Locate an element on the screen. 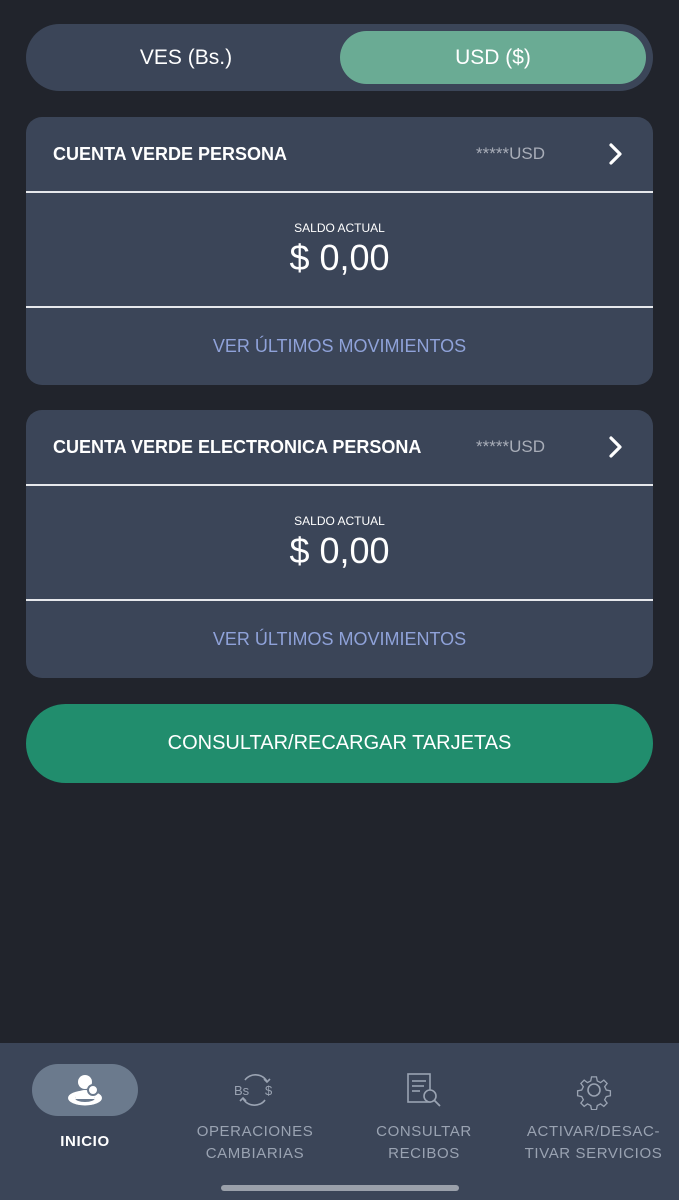 Image resolution: width=679 pixels, height=1200 pixels. currency-exchange-icon: Bs $ is located at coordinates (253, 1090).